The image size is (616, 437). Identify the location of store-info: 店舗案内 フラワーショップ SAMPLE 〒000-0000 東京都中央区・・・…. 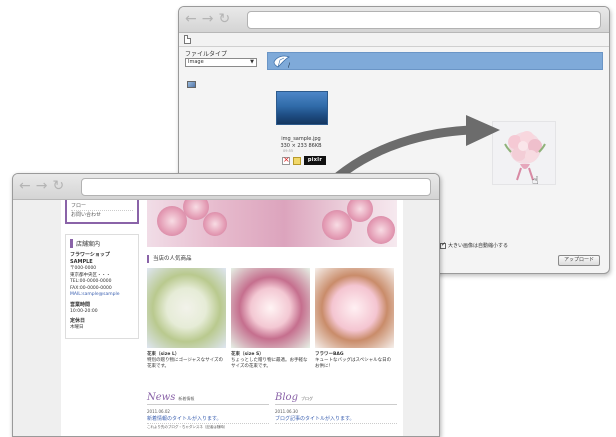
(102, 286).